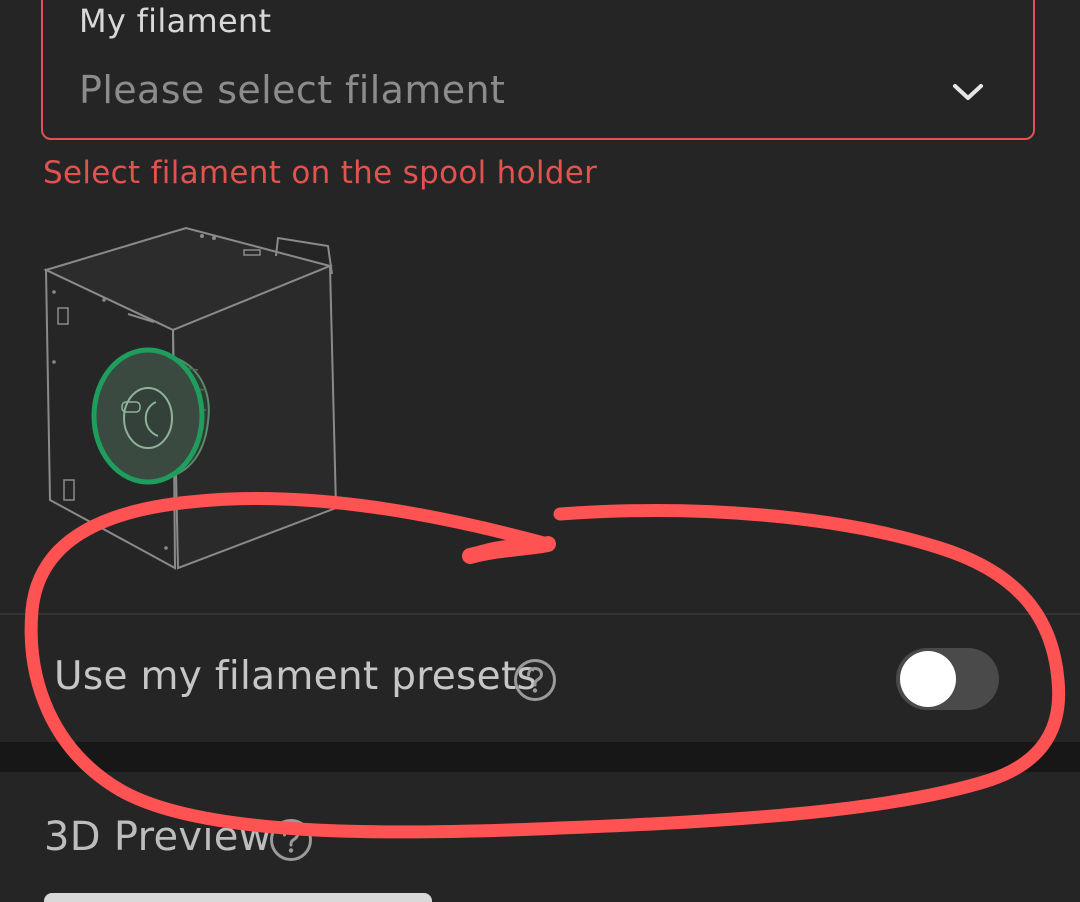  What do you see at coordinates (292, 90) in the screenshot?
I see `filament-select-placeholder: Please select filament` at bounding box center [292, 90].